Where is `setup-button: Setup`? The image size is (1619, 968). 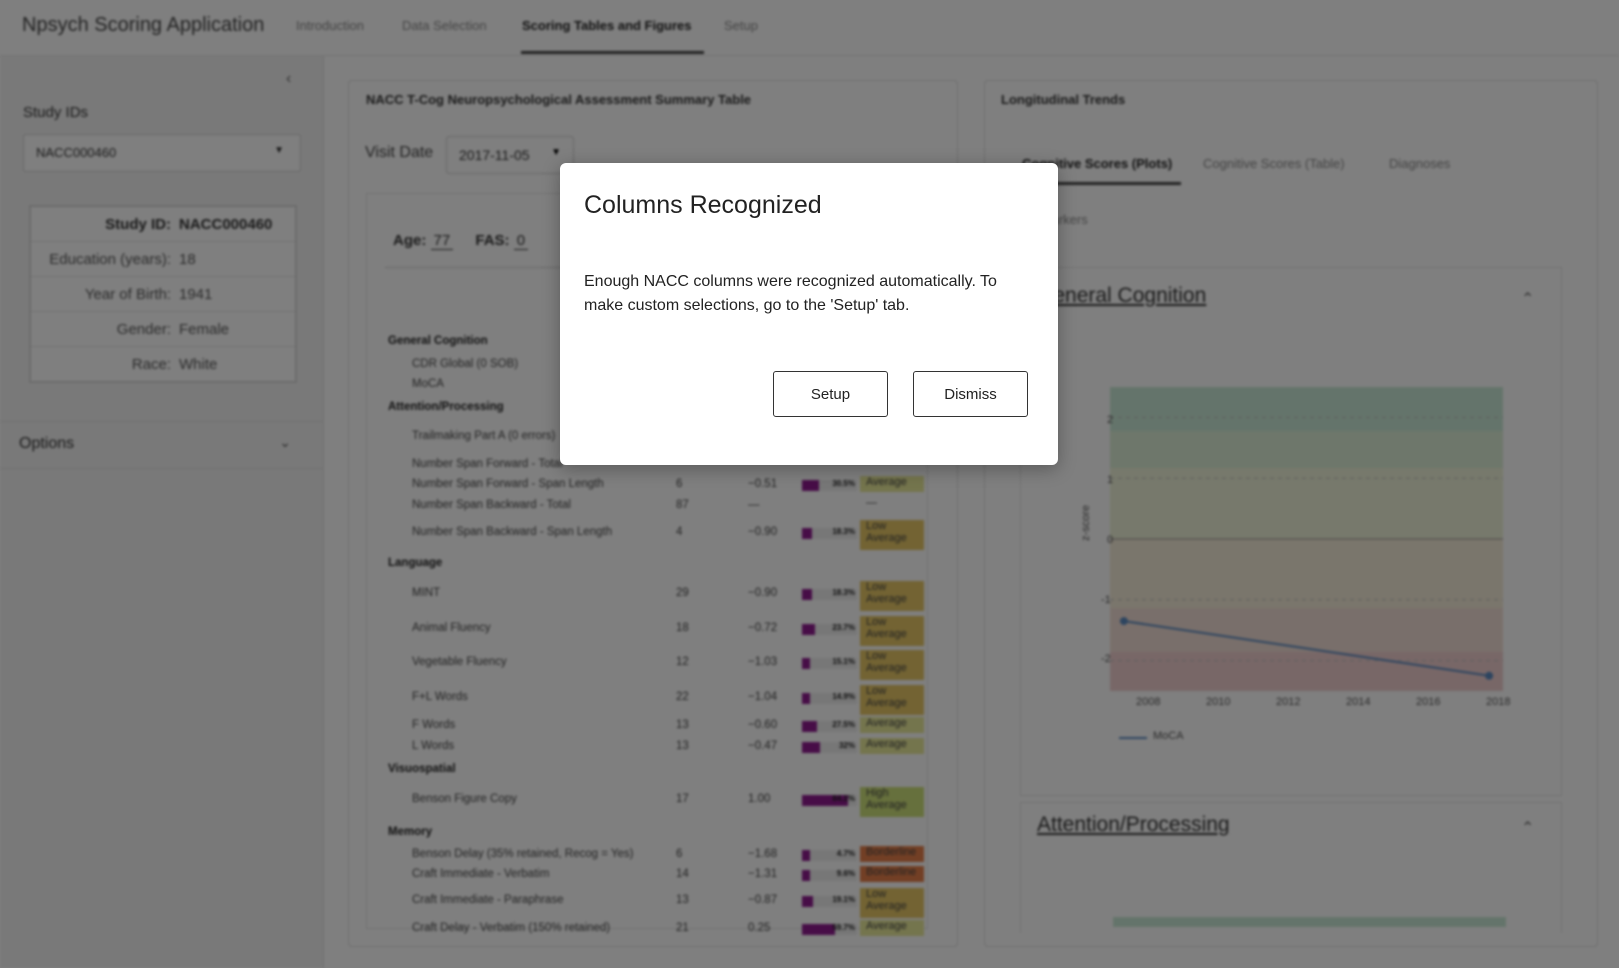 setup-button: Setup is located at coordinates (830, 394).